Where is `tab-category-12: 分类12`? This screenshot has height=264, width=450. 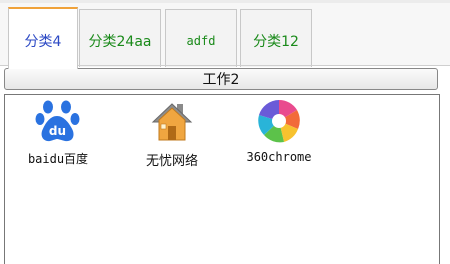
tab-category-12: 分类12 is located at coordinates (276, 38).